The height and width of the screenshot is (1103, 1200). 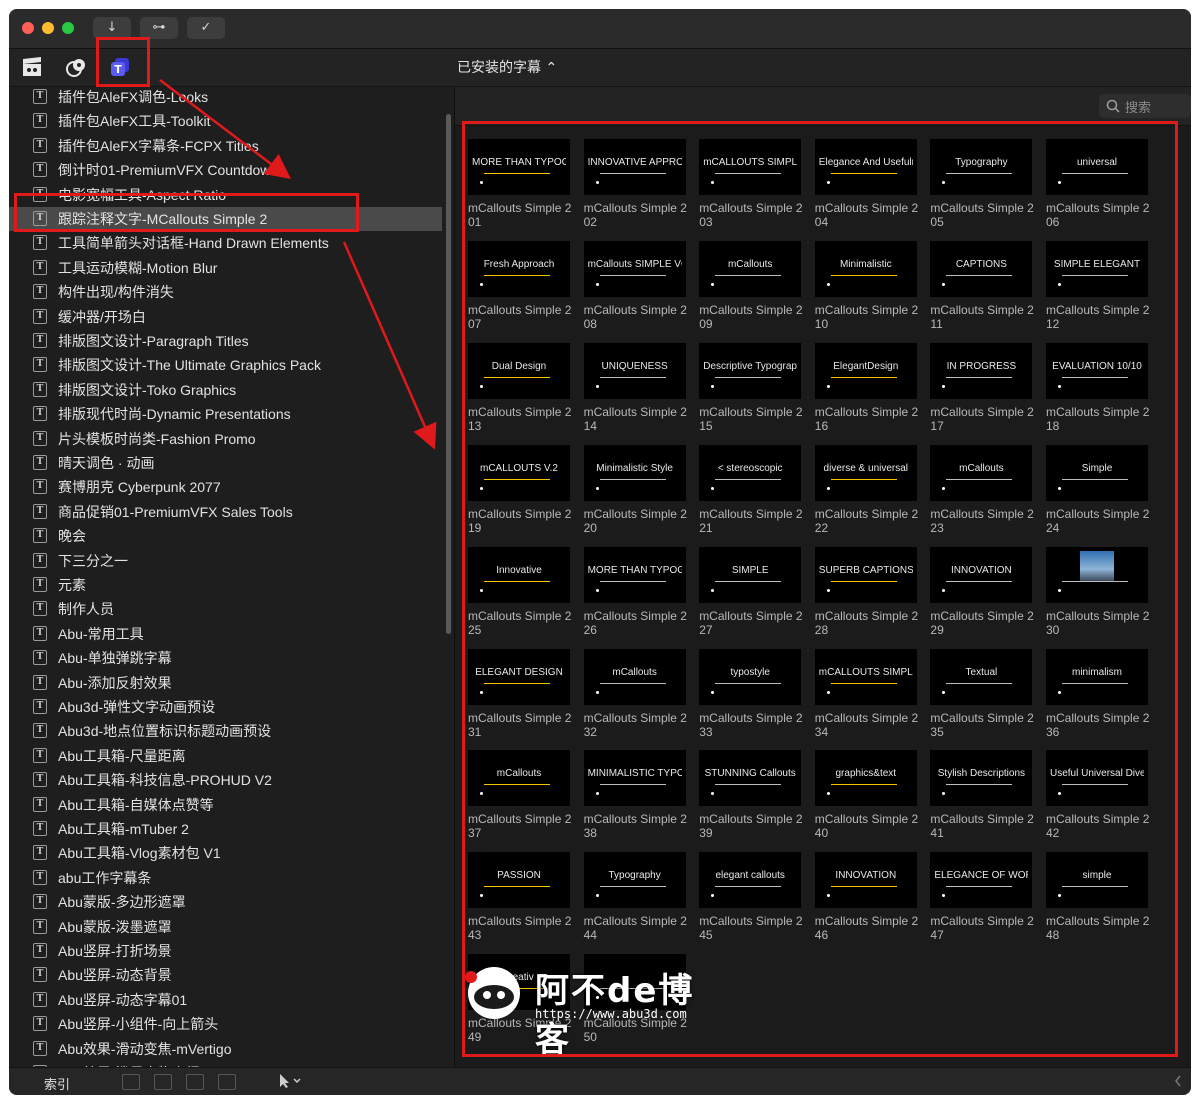 What do you see at coordinates (519, 895) in the screenshot?
I see `title-thumbnail-item: PASSION mCallouts Simple 2 43` at bounding box center [519, 895].